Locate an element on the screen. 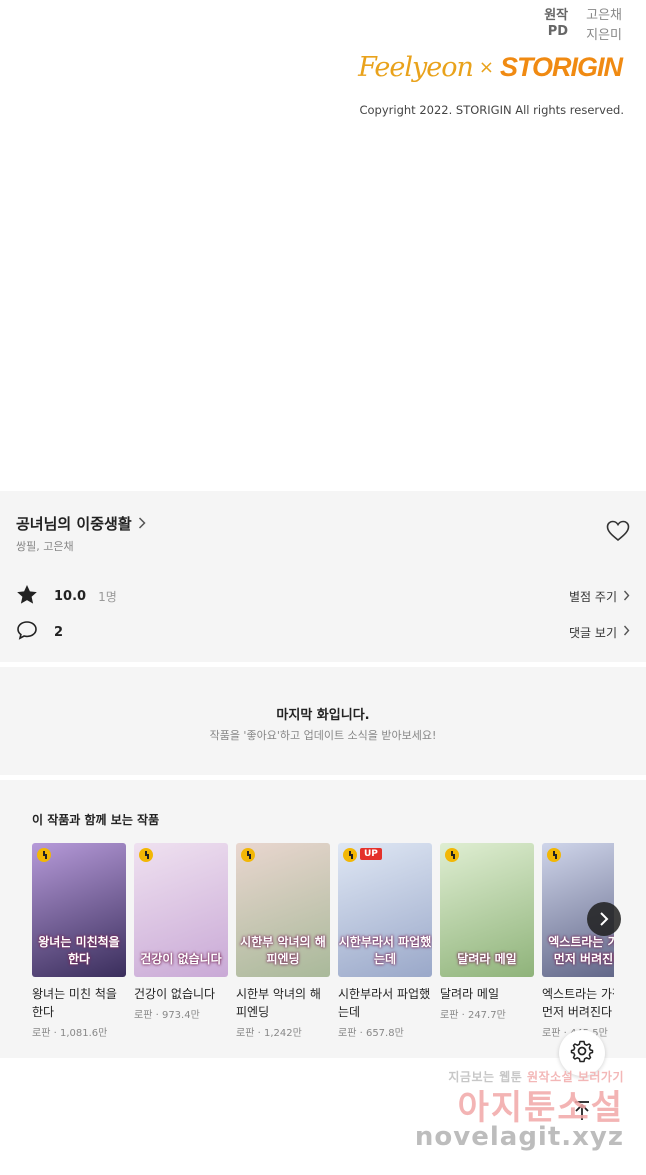 This screenshot has width=646, height=1175. recommendation-card: 시한부 악녀의 해피엔딩 시한부 악녀의 해피엔딩 로판 · 1,242만 is located at coordinates (283, 941).